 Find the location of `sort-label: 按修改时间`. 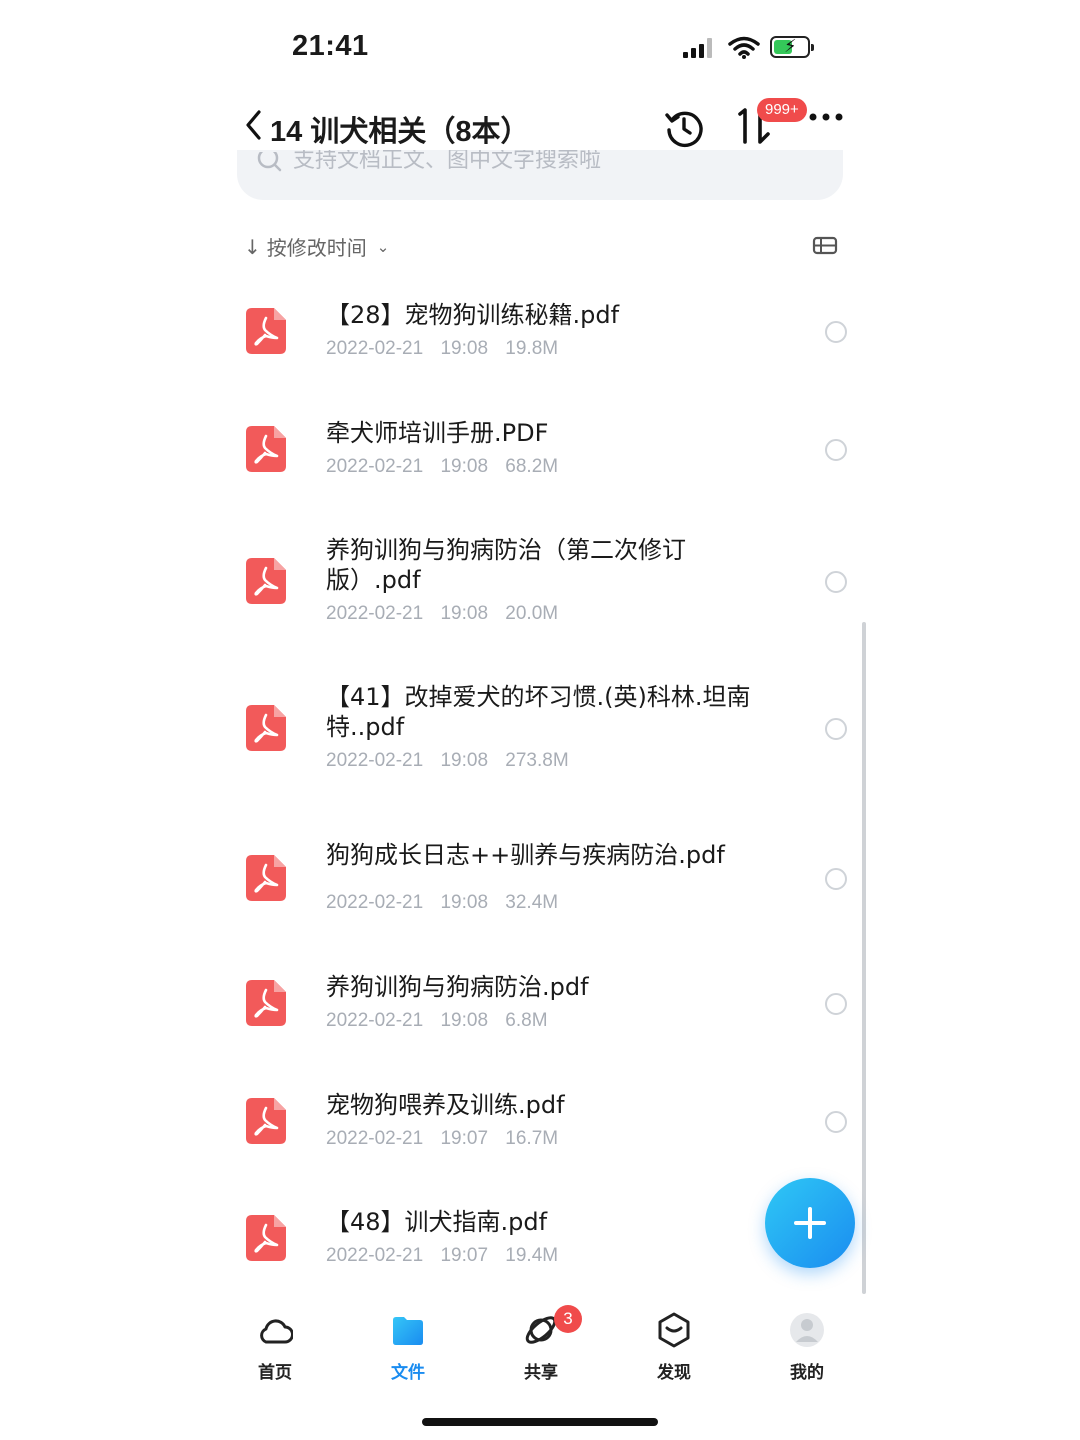

sort-label: 按修改时间 is located at coordinates (316, 248).